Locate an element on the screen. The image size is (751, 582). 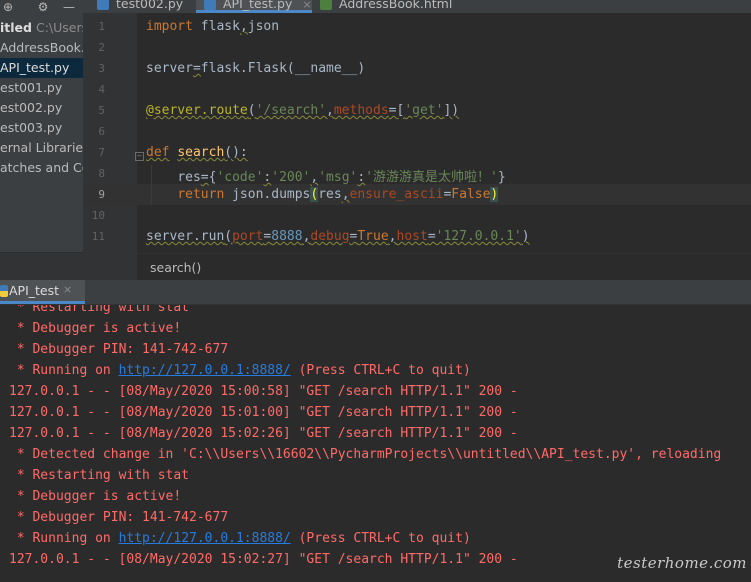
string: '/search' is located at coordinates (291, 110).